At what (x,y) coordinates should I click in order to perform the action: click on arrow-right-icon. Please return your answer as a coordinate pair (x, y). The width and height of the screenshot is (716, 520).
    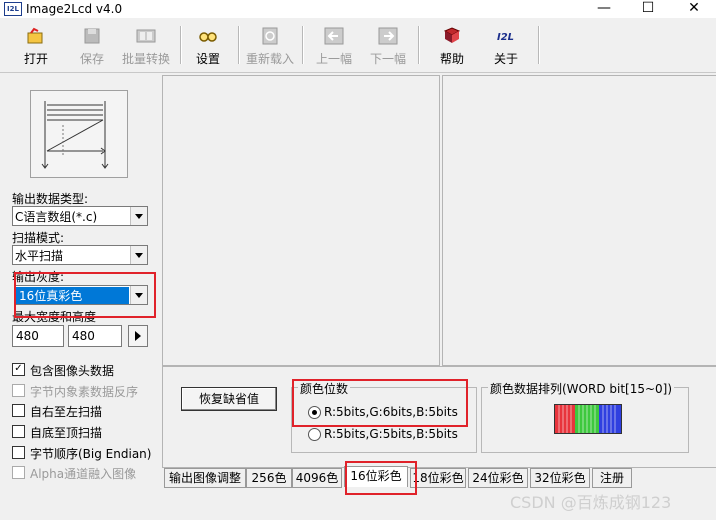
    Looking at the image, I should click on (388, 36).